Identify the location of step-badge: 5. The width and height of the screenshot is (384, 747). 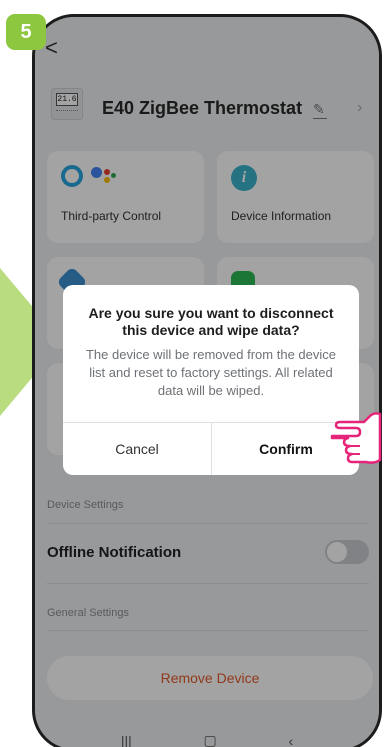
(26, 32).